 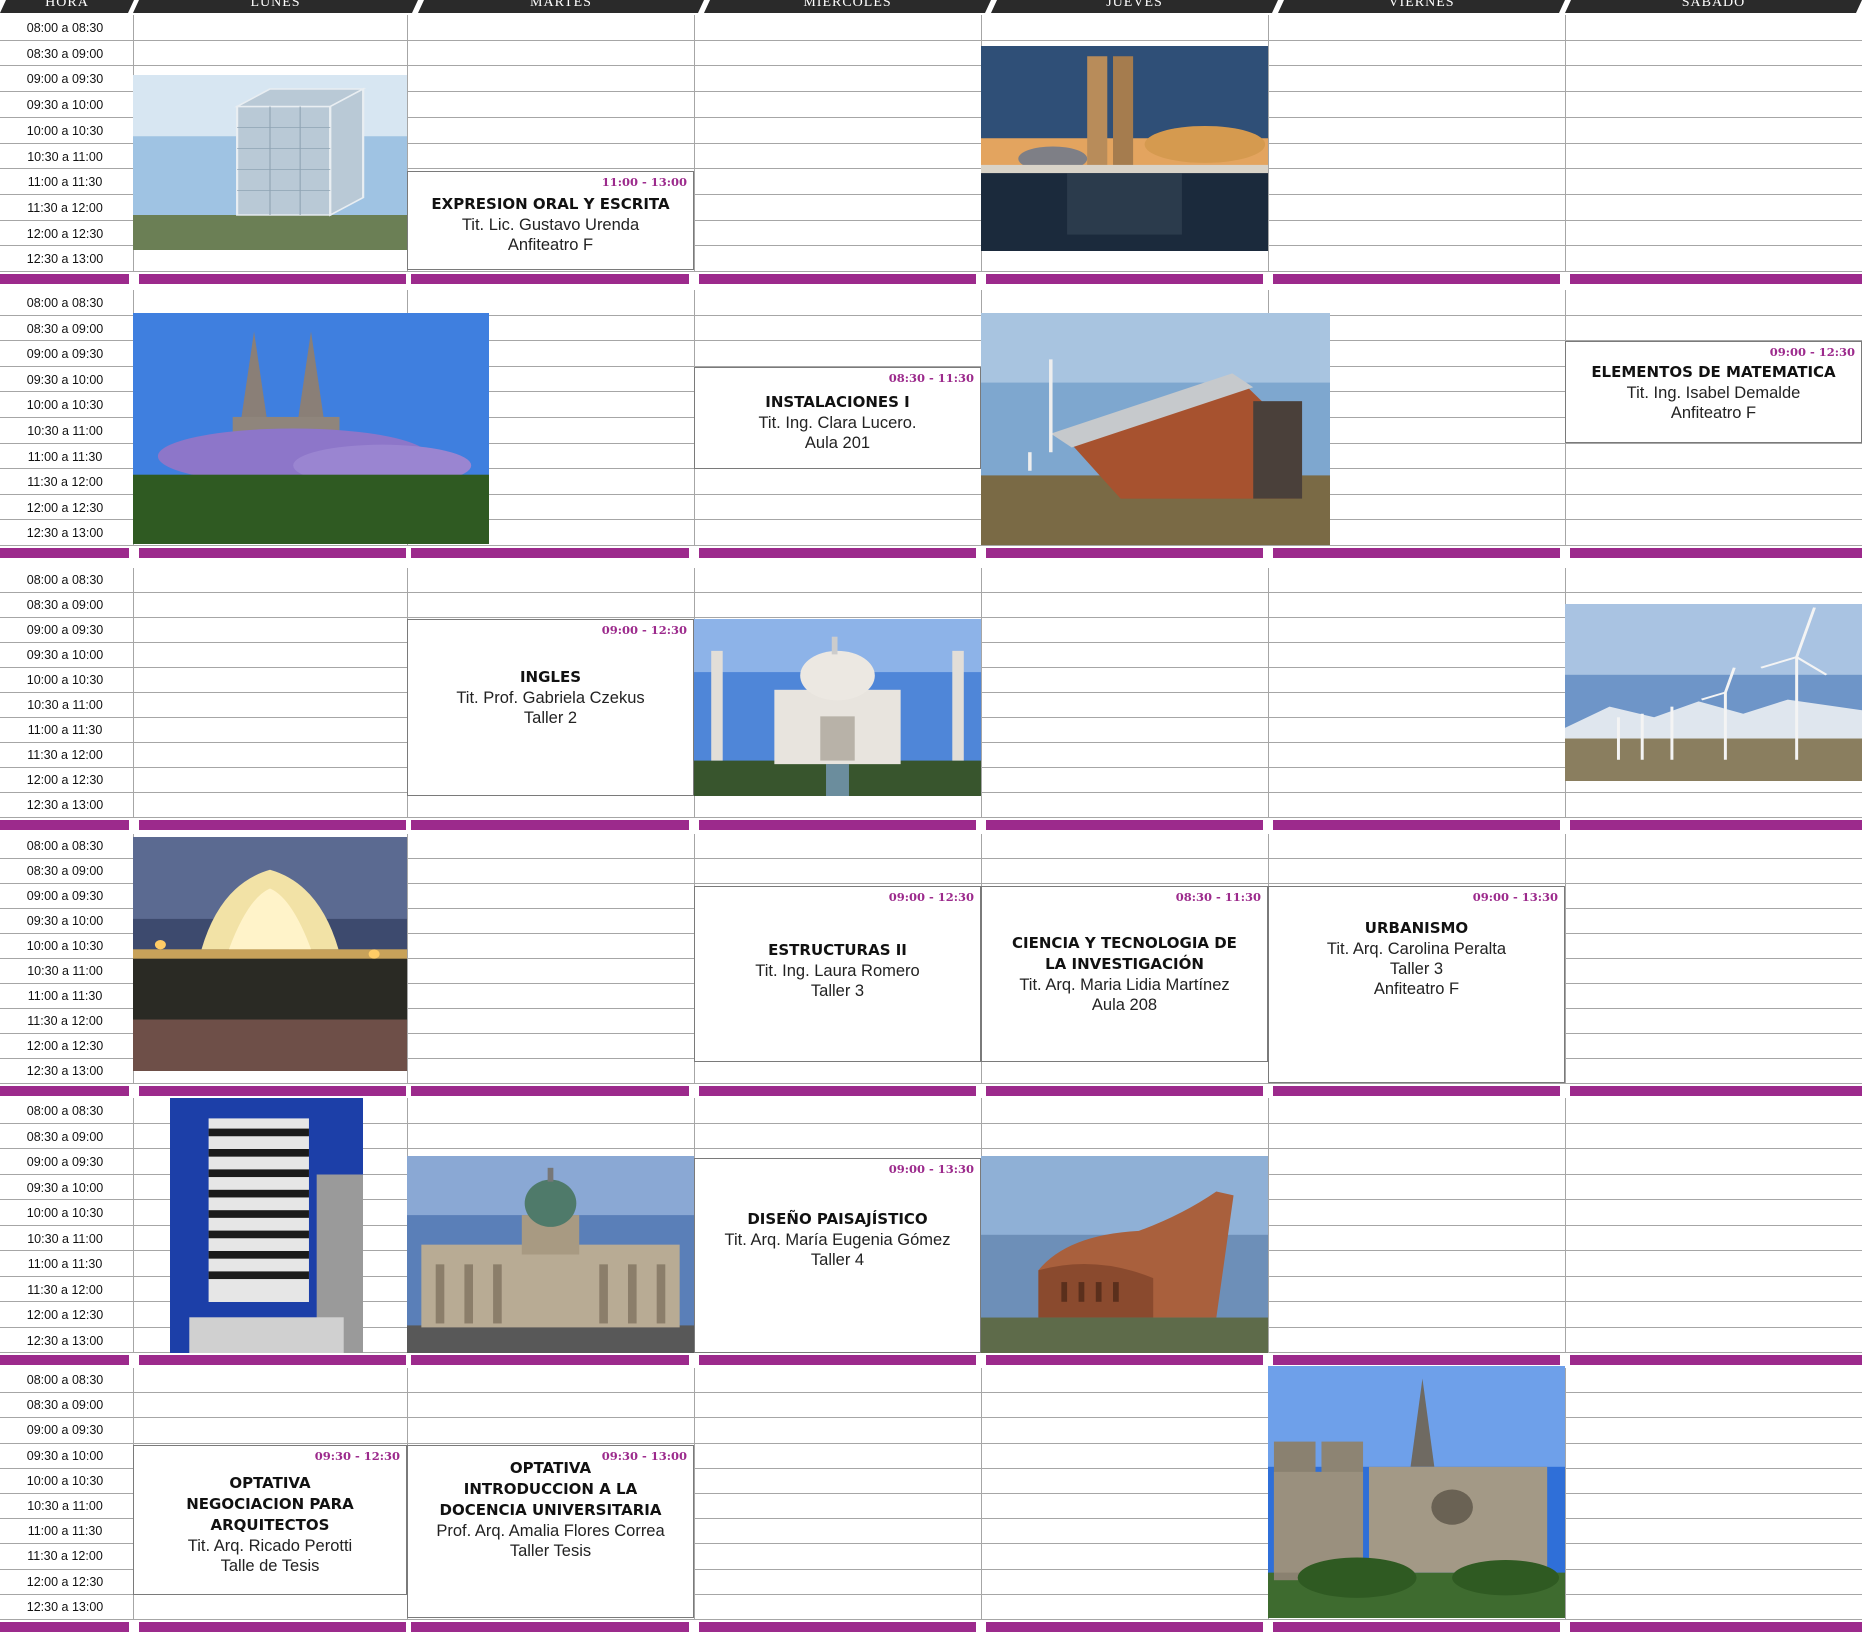 I want to click on course-room: Talle de Tesis, so click(x=270, y=1566).